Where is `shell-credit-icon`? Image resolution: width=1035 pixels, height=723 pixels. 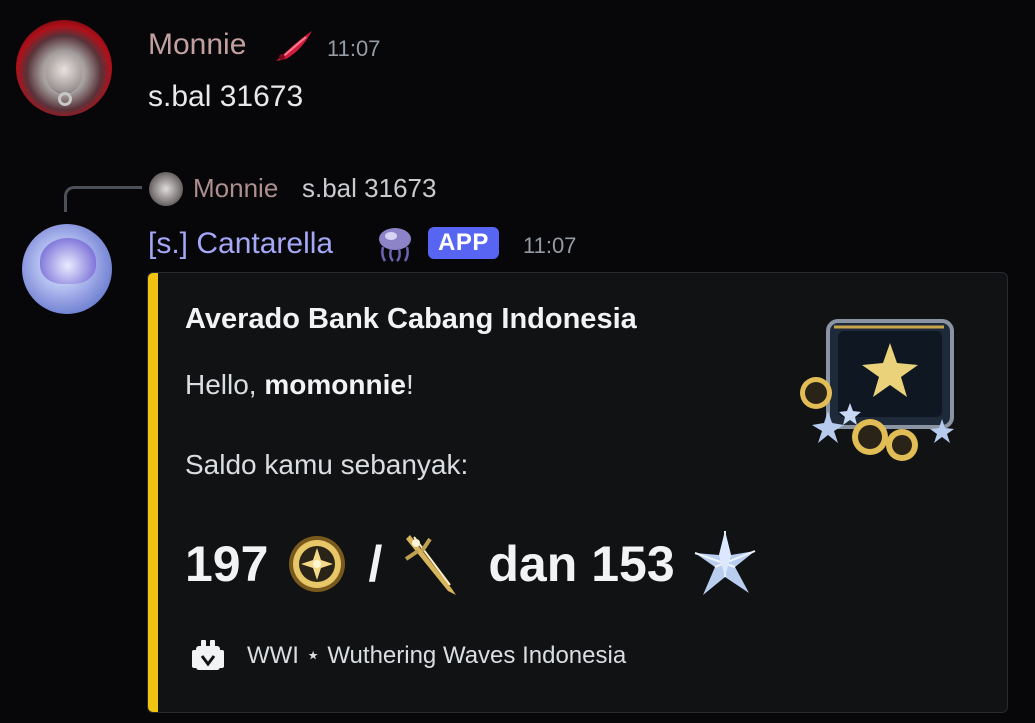 shell-credit-icon is located at coordinates (317, 564).